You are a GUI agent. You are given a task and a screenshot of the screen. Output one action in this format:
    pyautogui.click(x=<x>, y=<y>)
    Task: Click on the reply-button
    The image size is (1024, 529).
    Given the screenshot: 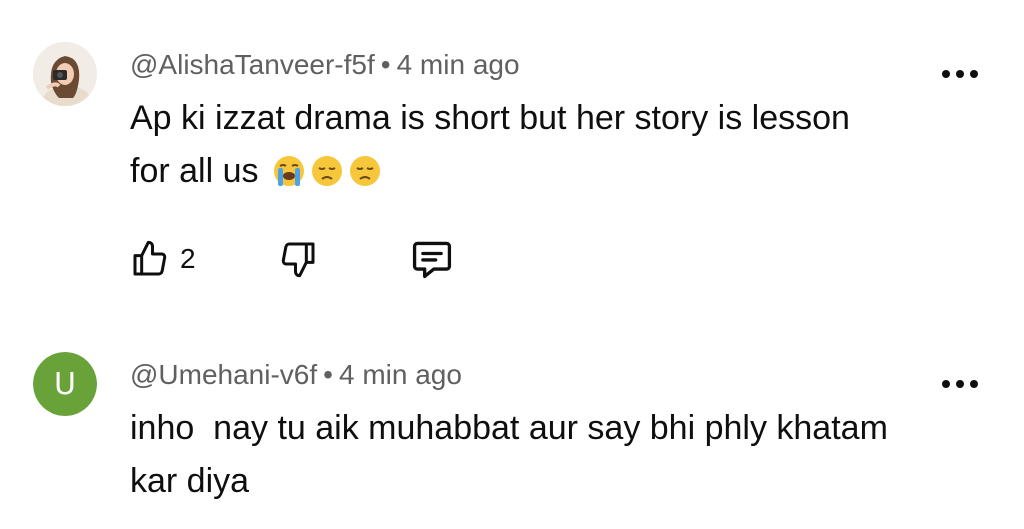 What is the action you would take?
    pyautogui.click(x=432, y=259)
    